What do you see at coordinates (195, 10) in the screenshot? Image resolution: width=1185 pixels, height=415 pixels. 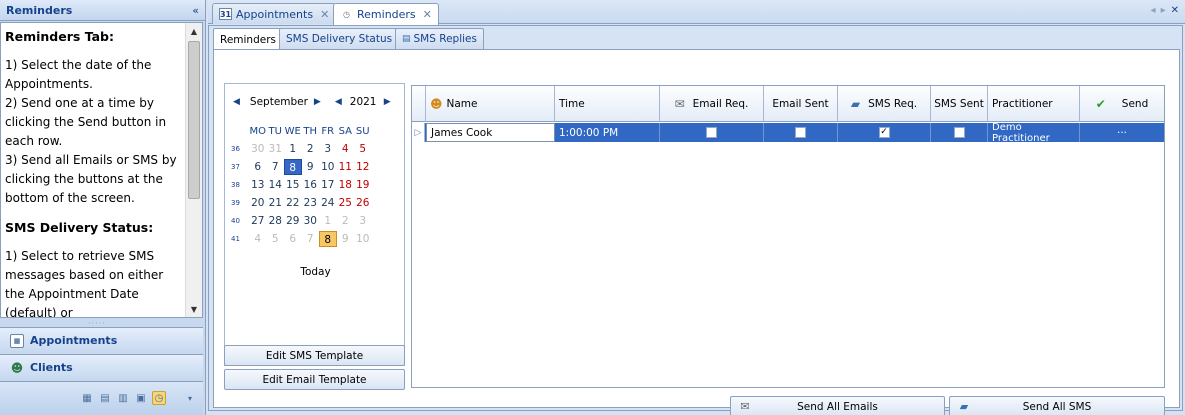 I see `collapse-pane-button: «` at bounding box center [195, 10].